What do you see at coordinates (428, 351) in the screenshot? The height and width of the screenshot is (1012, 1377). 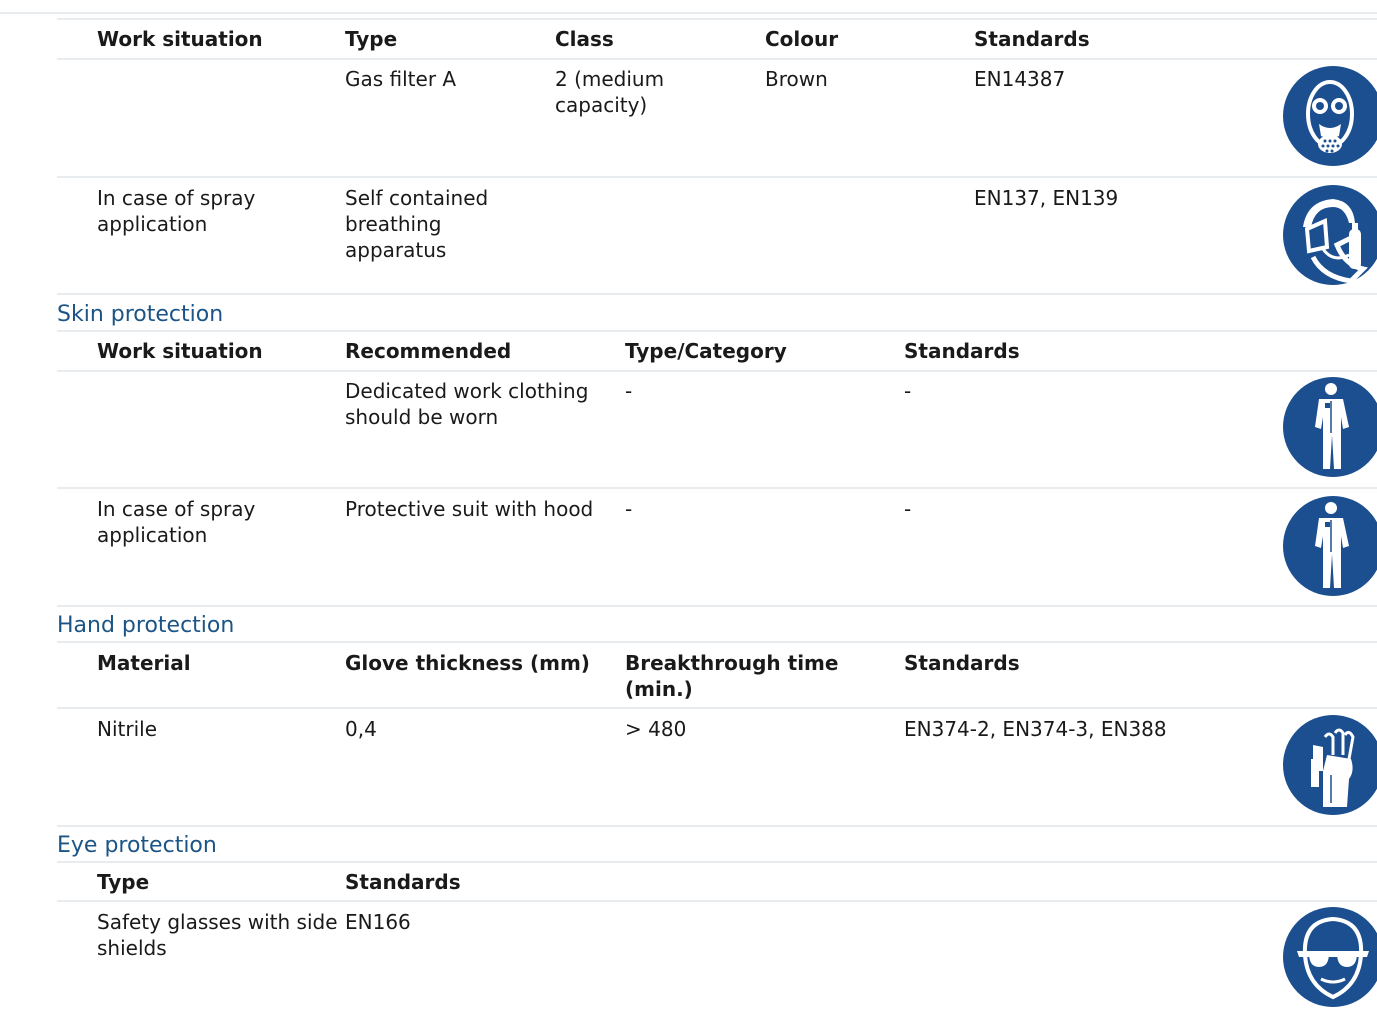 I see `column-header: Recommended` at bounding box center [428, 351].